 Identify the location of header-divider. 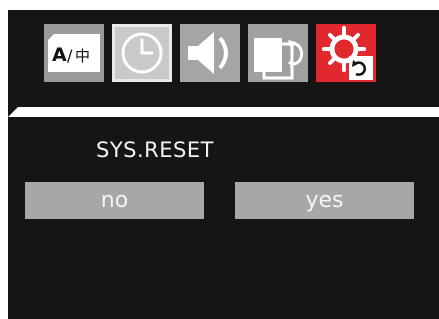
(223, 112).